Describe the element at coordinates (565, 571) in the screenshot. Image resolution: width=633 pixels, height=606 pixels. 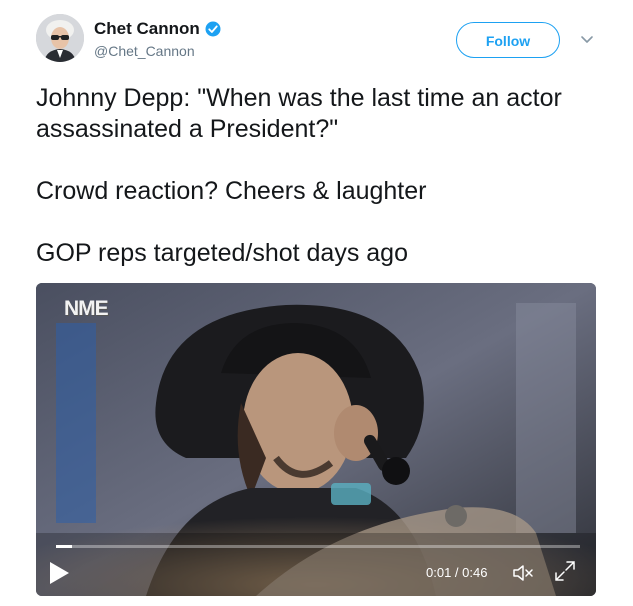
I see `fullscreen-icon` at that location.